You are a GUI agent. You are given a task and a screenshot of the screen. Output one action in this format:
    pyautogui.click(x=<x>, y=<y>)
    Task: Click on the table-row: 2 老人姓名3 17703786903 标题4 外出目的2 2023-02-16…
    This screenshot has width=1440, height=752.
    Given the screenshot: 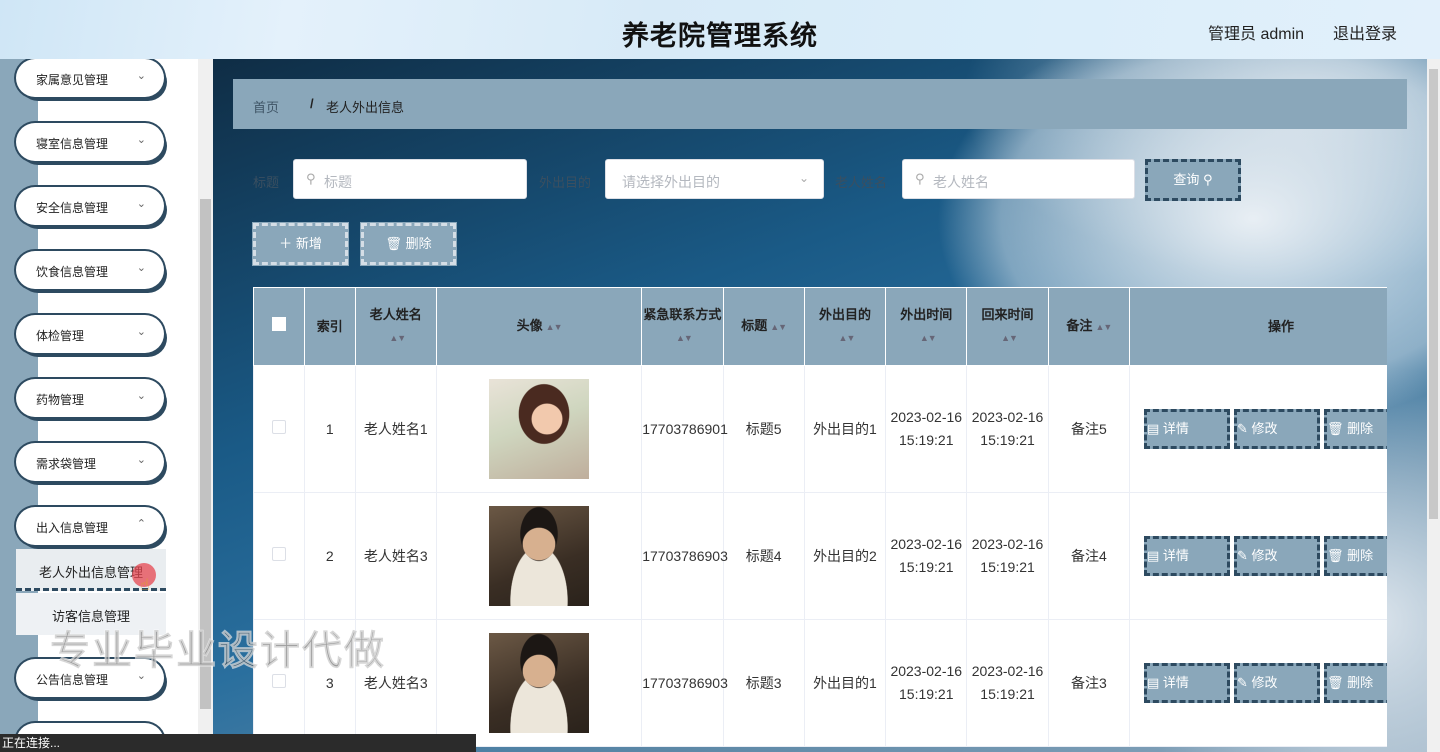 What is the action you would take?
    pyautogui.click(x=820, y=556)
    